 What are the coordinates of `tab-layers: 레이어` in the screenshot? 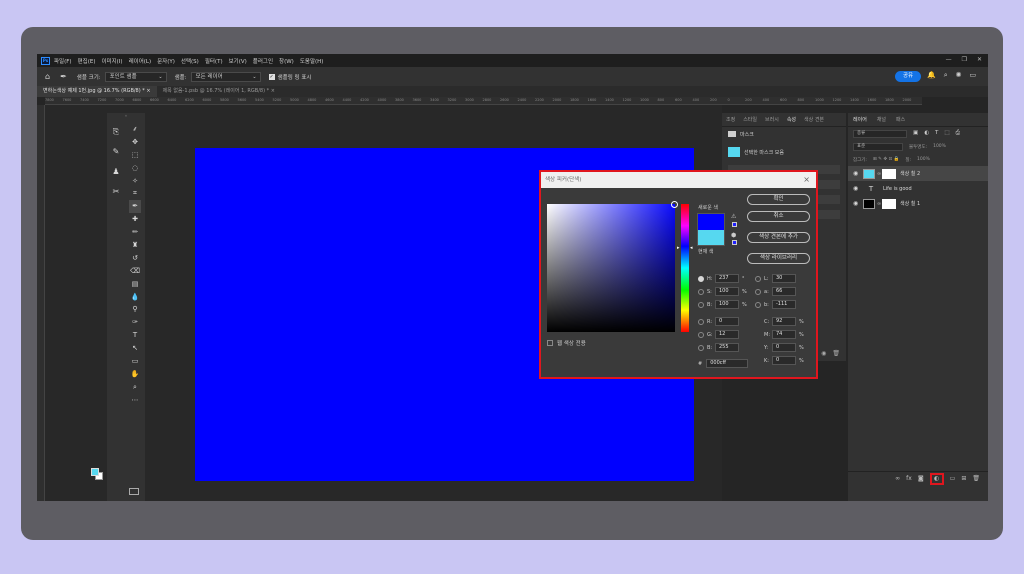 It's located at (860, 119).